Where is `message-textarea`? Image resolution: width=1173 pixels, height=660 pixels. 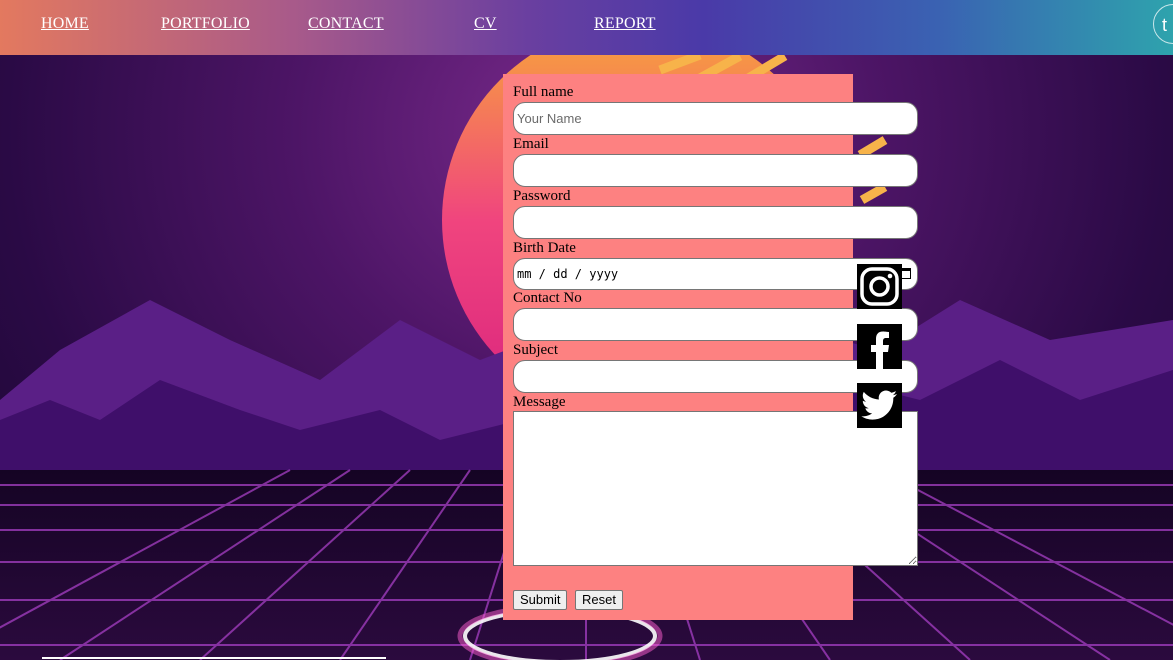
message-textarea is located at coordinates (715, 488).